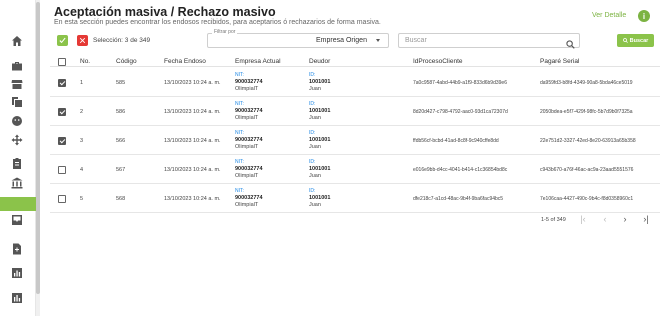 The width and height of the screenshot is (670, 316). I want to click on move-arrows-icon, so click(17, 140).